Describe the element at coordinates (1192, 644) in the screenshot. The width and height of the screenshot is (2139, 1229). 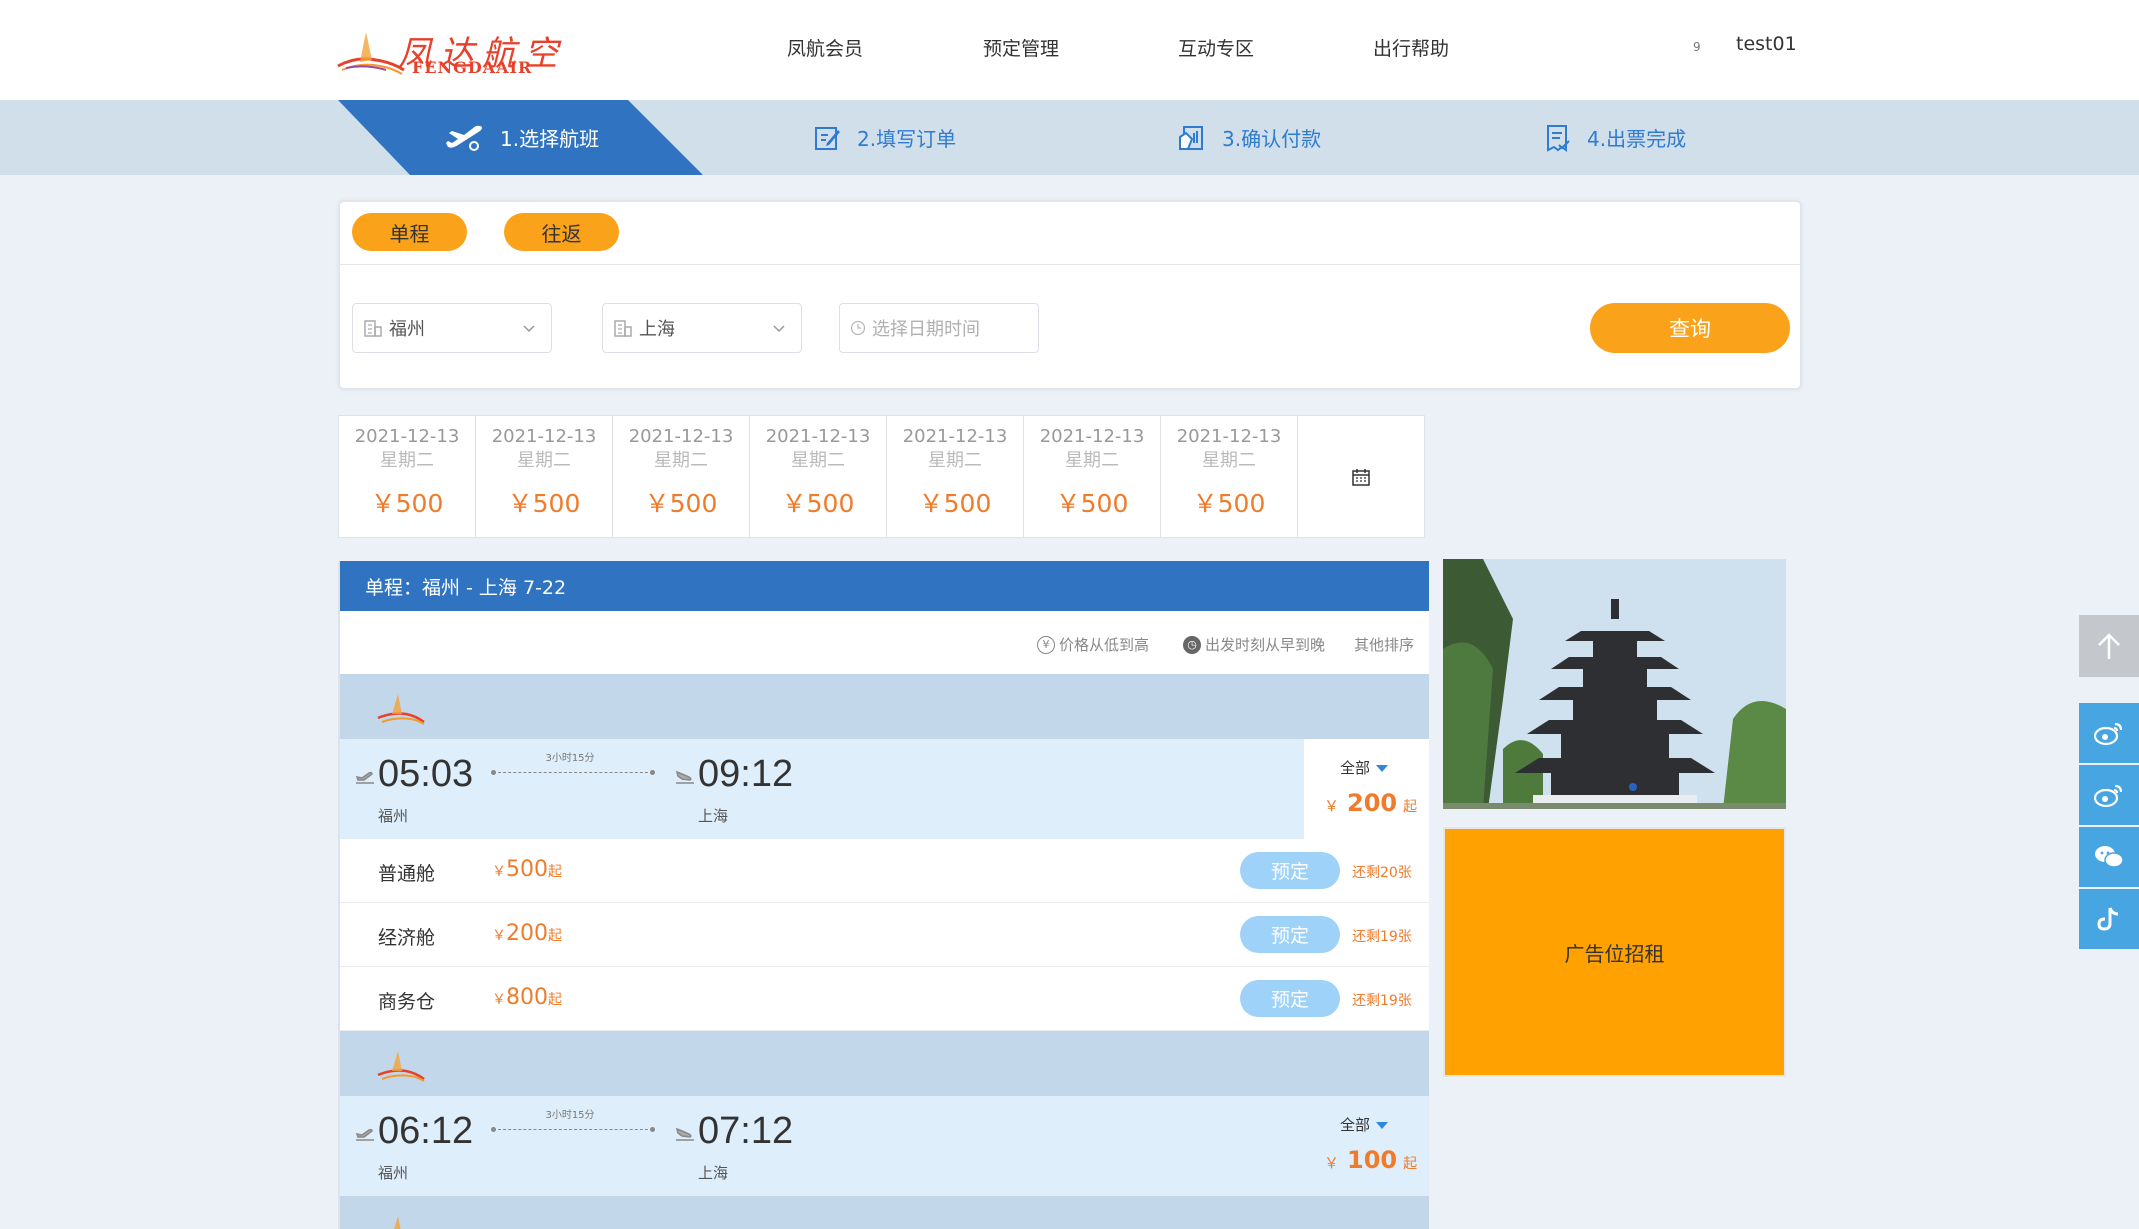
I see `clock-icon: ◷` at that location.